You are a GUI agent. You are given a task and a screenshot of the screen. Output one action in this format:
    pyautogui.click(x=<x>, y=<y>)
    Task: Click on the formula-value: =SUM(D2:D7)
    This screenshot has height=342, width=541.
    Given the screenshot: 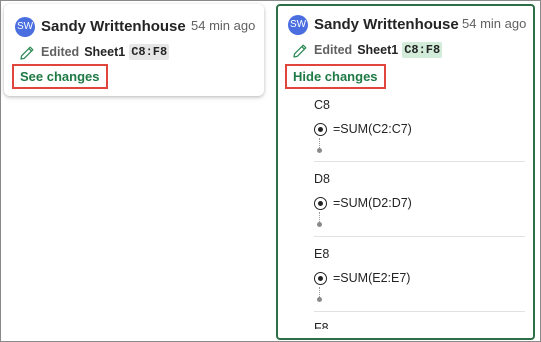 What is the action you would take?
    pyautogui.click(x=372, y=203)
    